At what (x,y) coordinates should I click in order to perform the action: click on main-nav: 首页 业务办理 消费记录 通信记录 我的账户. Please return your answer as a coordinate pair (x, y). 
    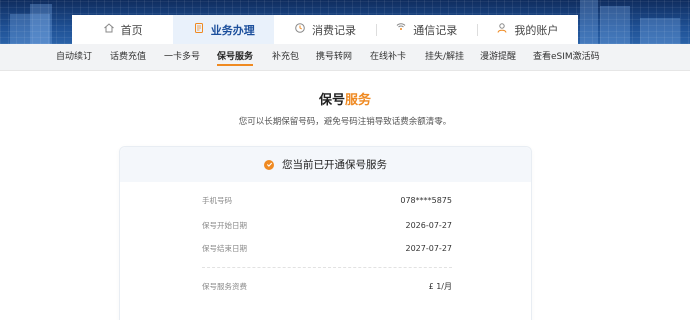
    Looking at the image, I should click on (325, 29).